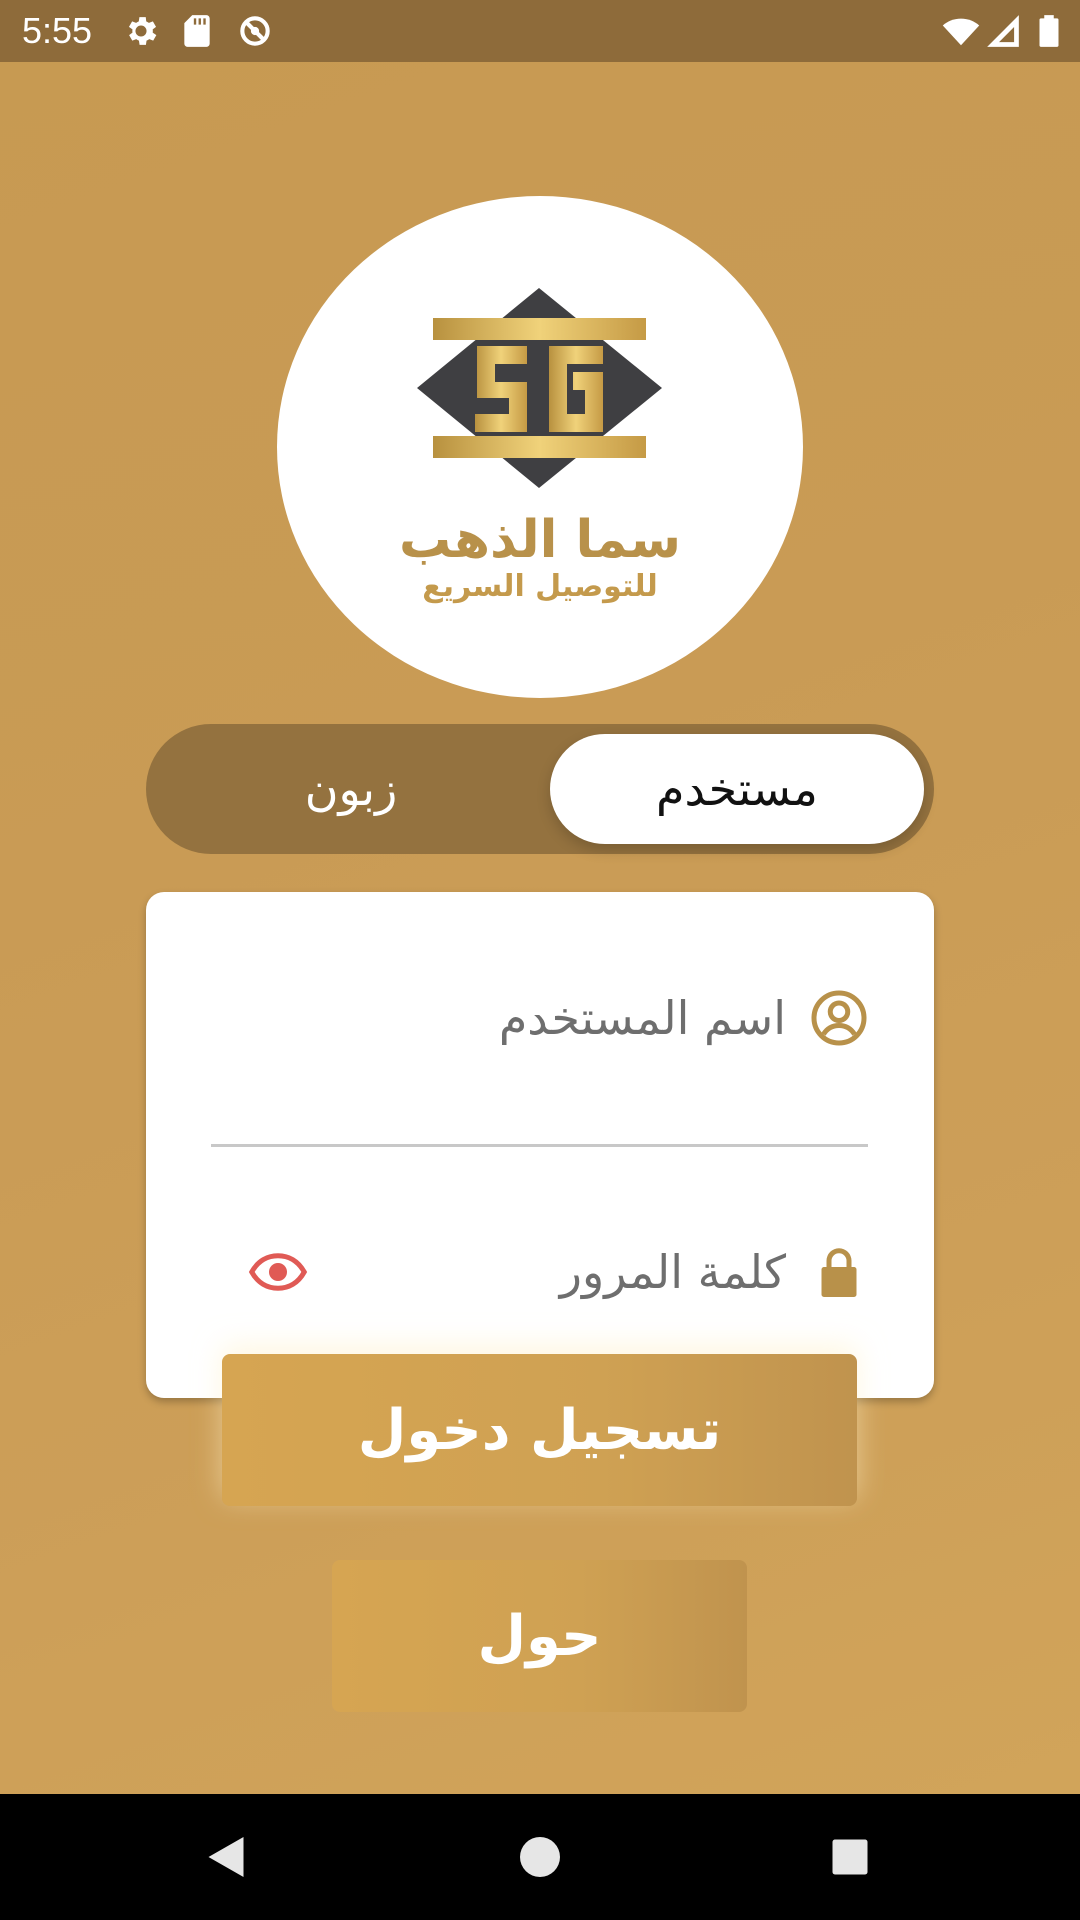 Image resolution: width=1080 pixels, height=1920 pixels. Describe the element at coordinates (255, 31) in the screenshot. I see `no-sync-icon` at that location.